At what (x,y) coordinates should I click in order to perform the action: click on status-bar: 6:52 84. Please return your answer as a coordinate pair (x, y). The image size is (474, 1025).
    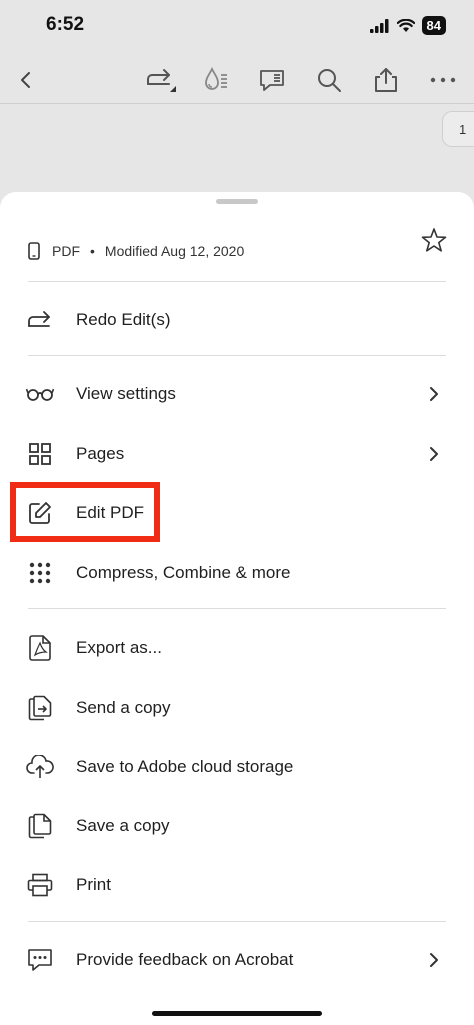
    Looking at the image, I should click on (237, 26).